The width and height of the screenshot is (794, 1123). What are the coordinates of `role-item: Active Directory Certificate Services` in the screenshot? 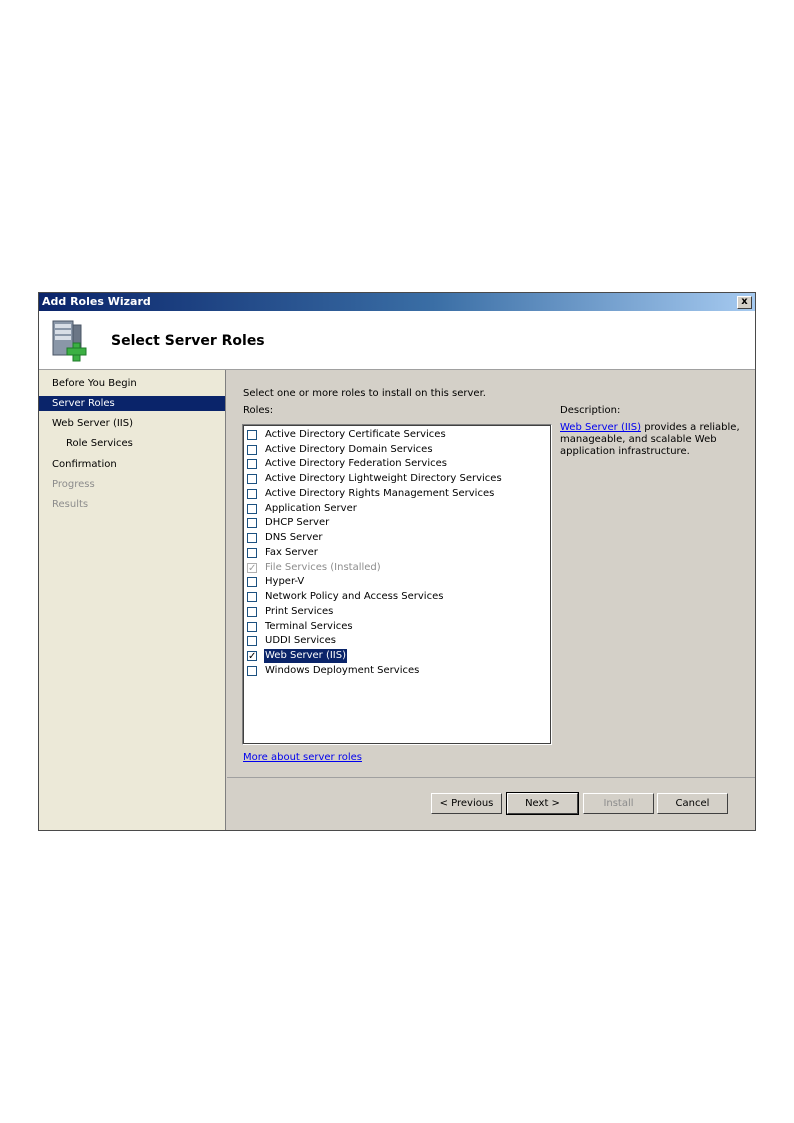 It's located at (347, 435).